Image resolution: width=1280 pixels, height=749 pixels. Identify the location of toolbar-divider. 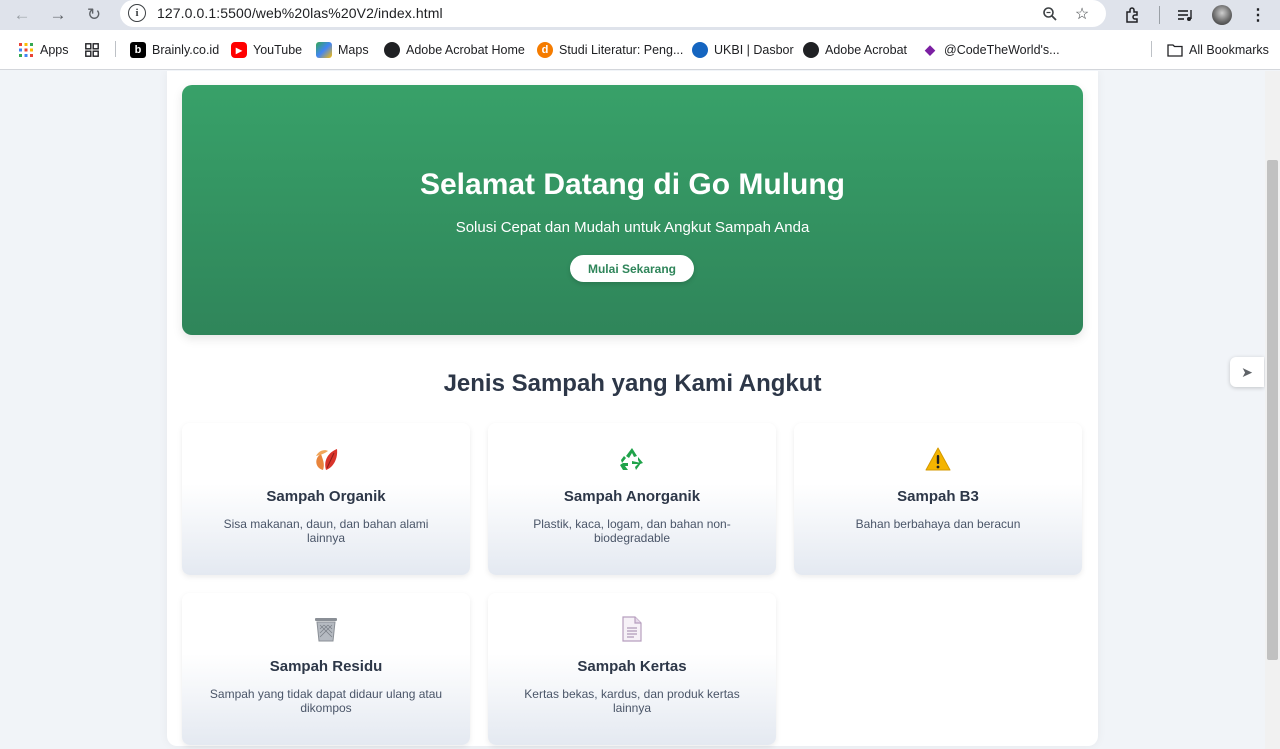
(1159, 15).